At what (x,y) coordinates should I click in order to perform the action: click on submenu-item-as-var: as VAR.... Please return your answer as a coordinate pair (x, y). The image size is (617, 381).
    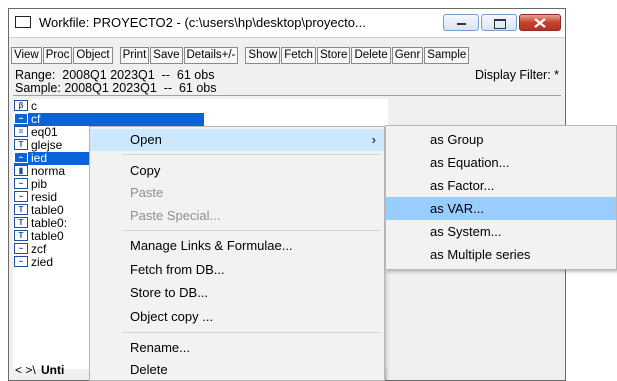
    Looking at the image, I should click on (501, 208).